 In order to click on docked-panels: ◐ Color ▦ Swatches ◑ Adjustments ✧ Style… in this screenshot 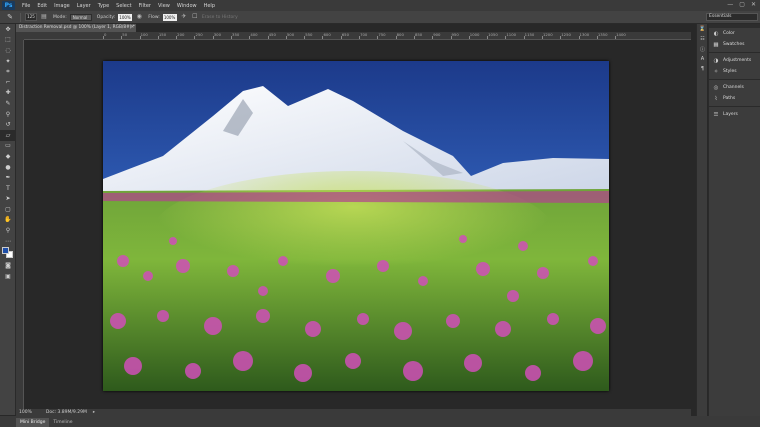, I will do `click(734, 220)`.